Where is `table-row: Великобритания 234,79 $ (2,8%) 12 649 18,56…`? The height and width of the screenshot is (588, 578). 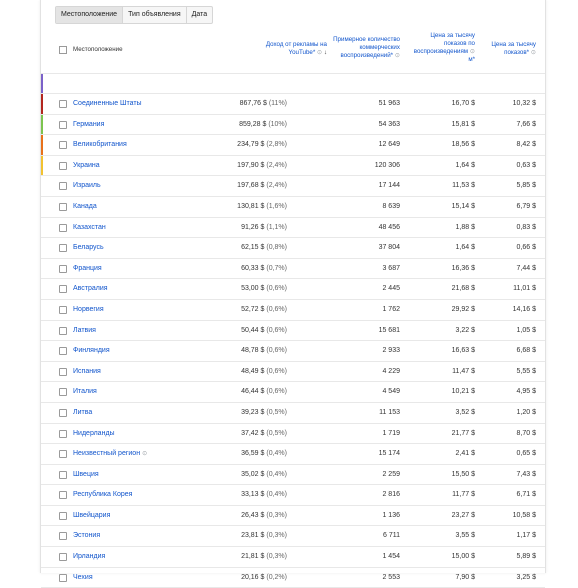
table-row: Великобритания 234,79 $ (2,8%) 12 649 18,56… is located at coordinates (293, 144).